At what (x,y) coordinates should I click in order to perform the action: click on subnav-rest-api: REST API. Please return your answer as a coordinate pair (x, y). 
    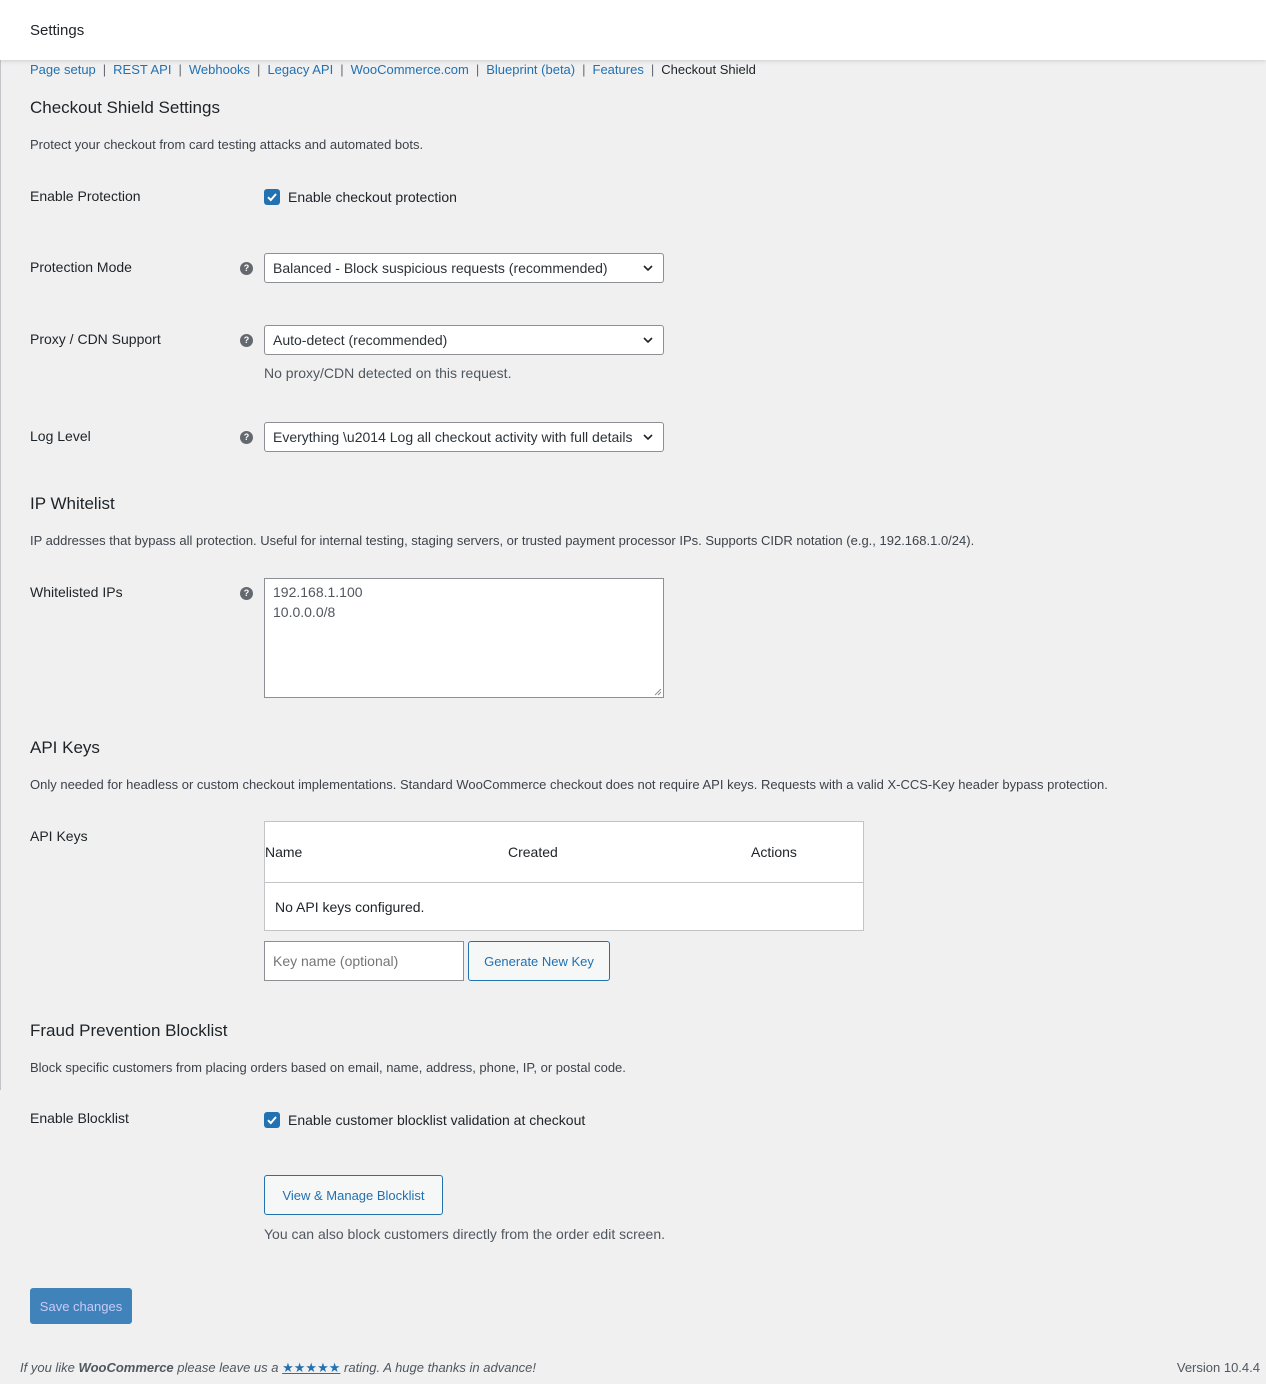
    Looking at the image, I should click on (142, 69).